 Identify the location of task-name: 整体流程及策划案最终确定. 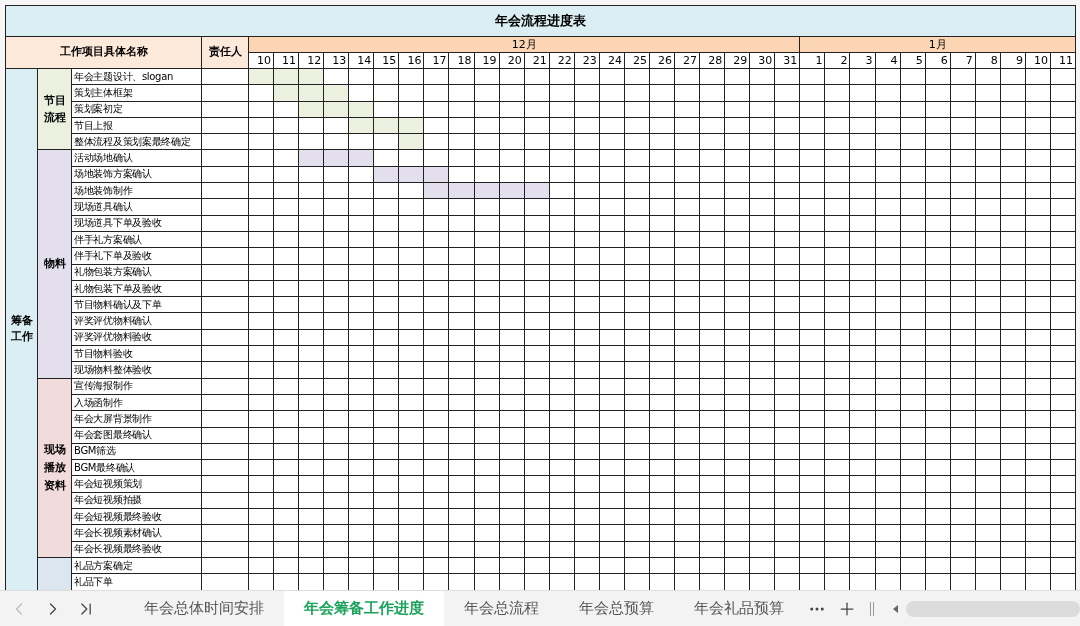
(136, 142).